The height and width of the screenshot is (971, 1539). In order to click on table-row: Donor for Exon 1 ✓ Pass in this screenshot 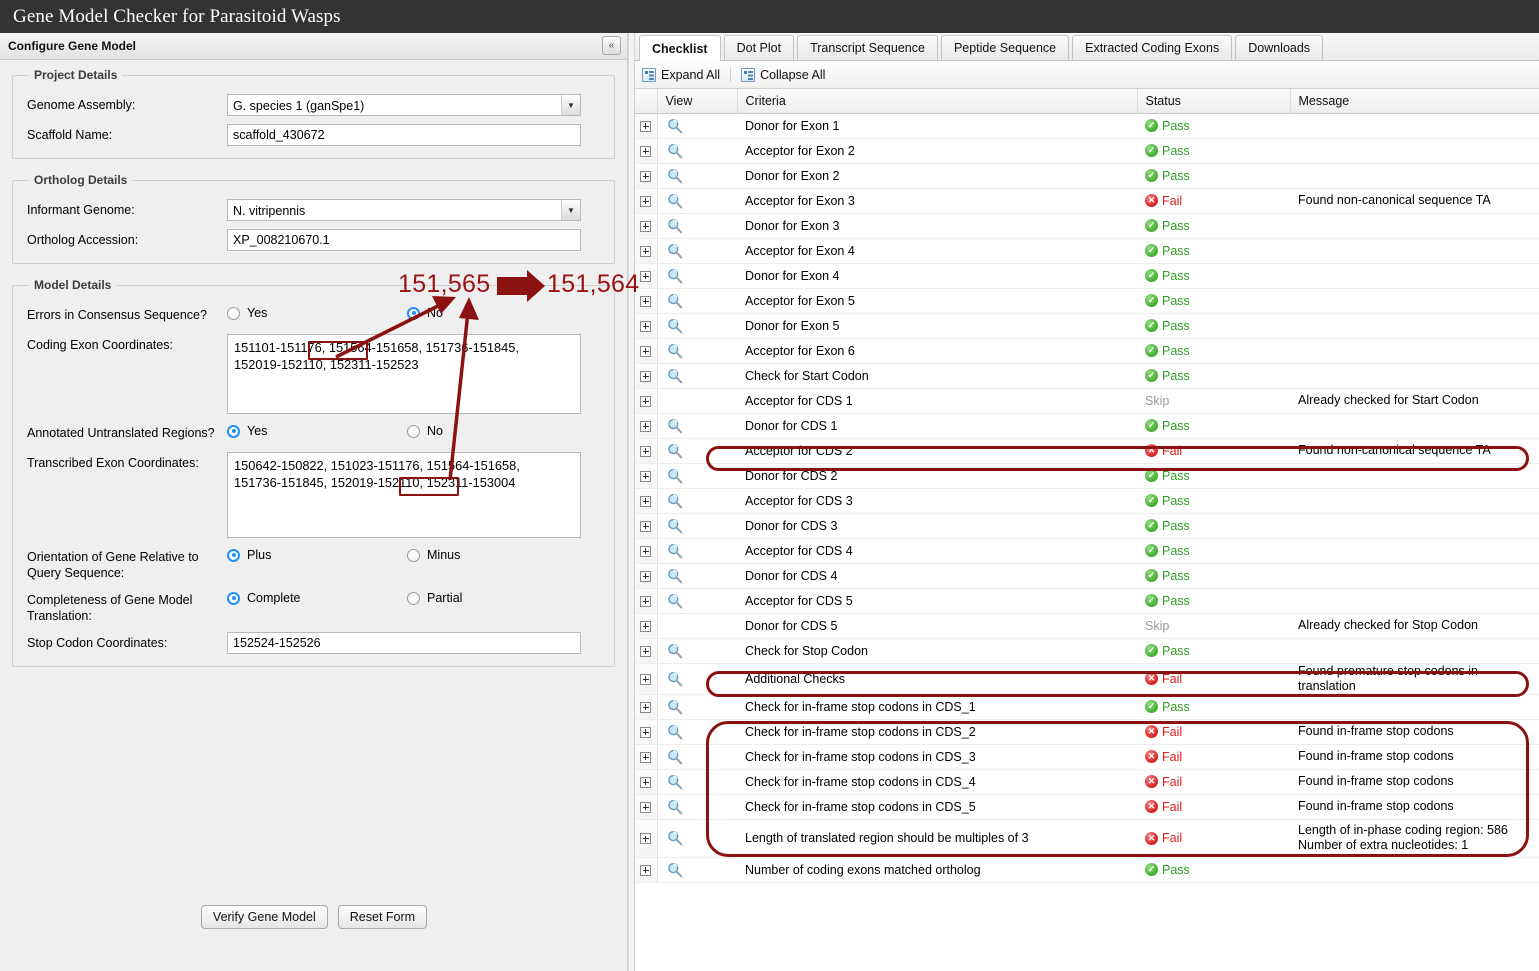, I will do `click(1087, 126)`.